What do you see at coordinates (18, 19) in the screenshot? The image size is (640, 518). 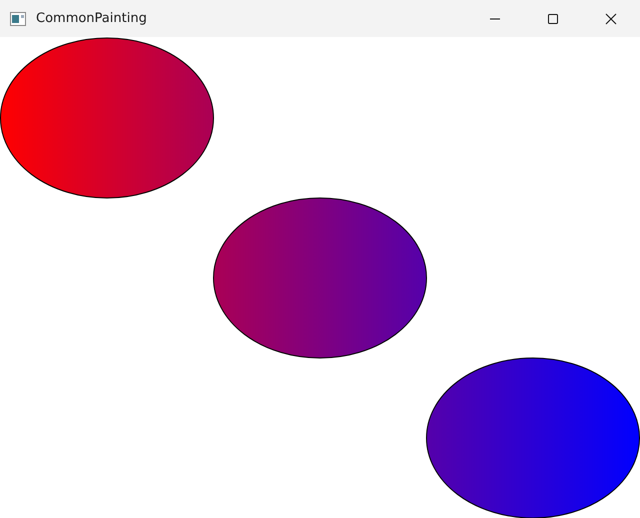 I see `app-icon` at bounding box center [18, 19].